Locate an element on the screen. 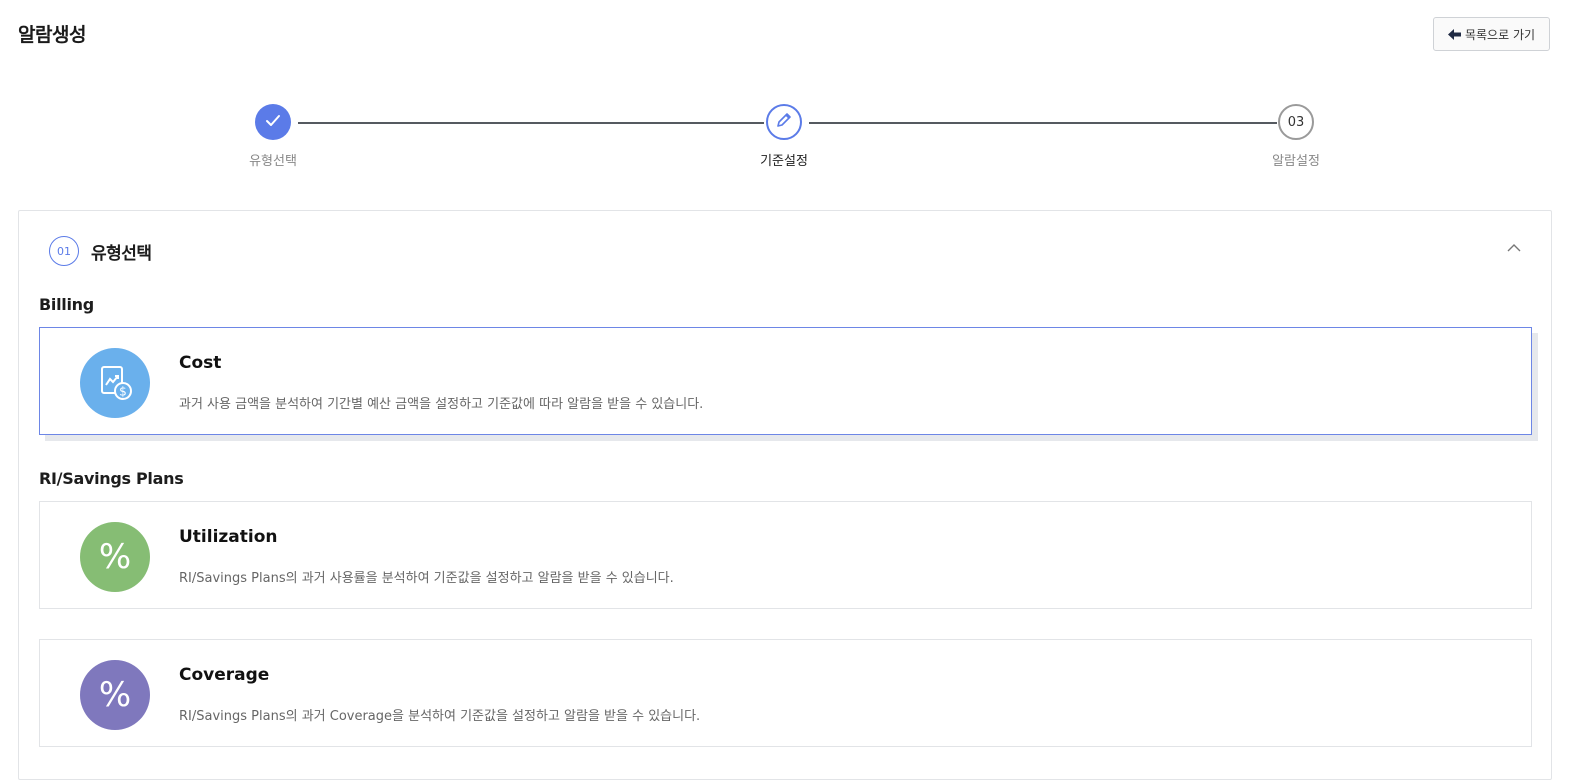 This screenshot has height=780, width=1579. card-title: Coverage is located at coordinates (224, 675).